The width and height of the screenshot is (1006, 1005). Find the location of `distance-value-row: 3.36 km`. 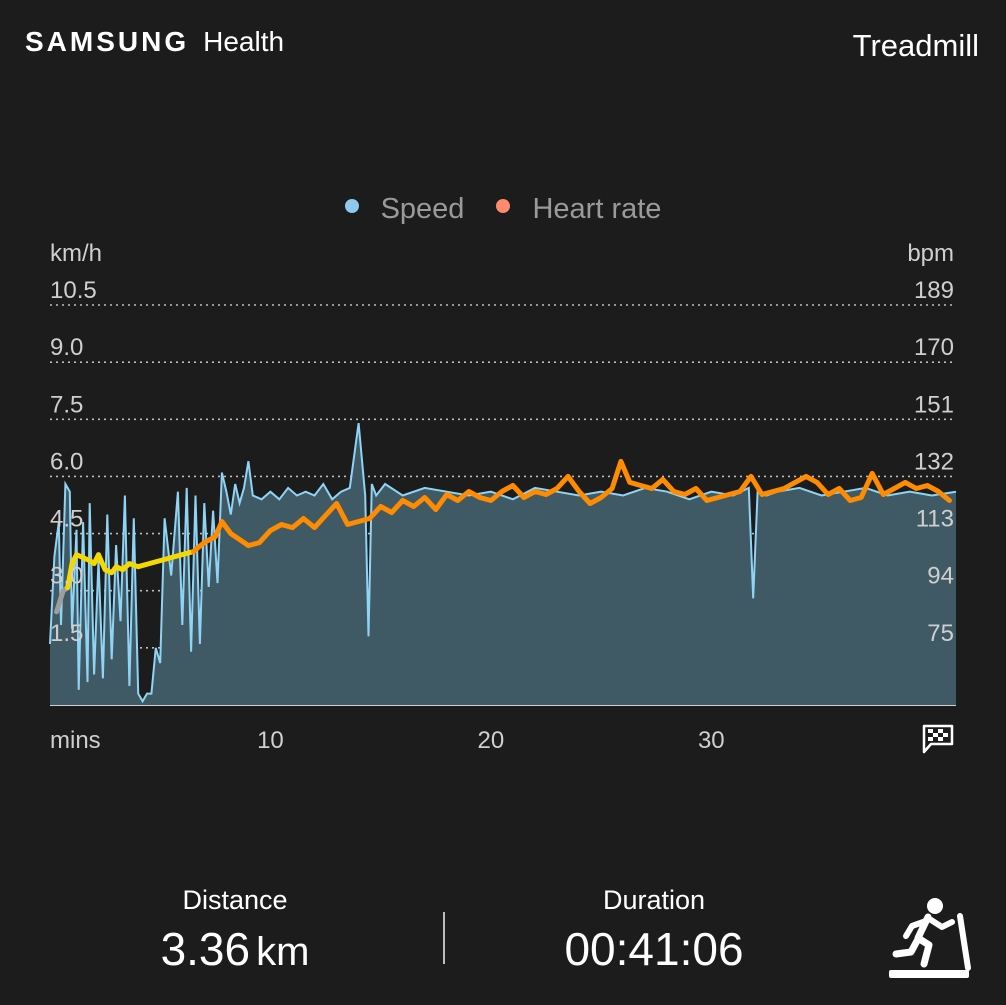

distance-value-row: 3.36 km is located at coordinates (235, 949).